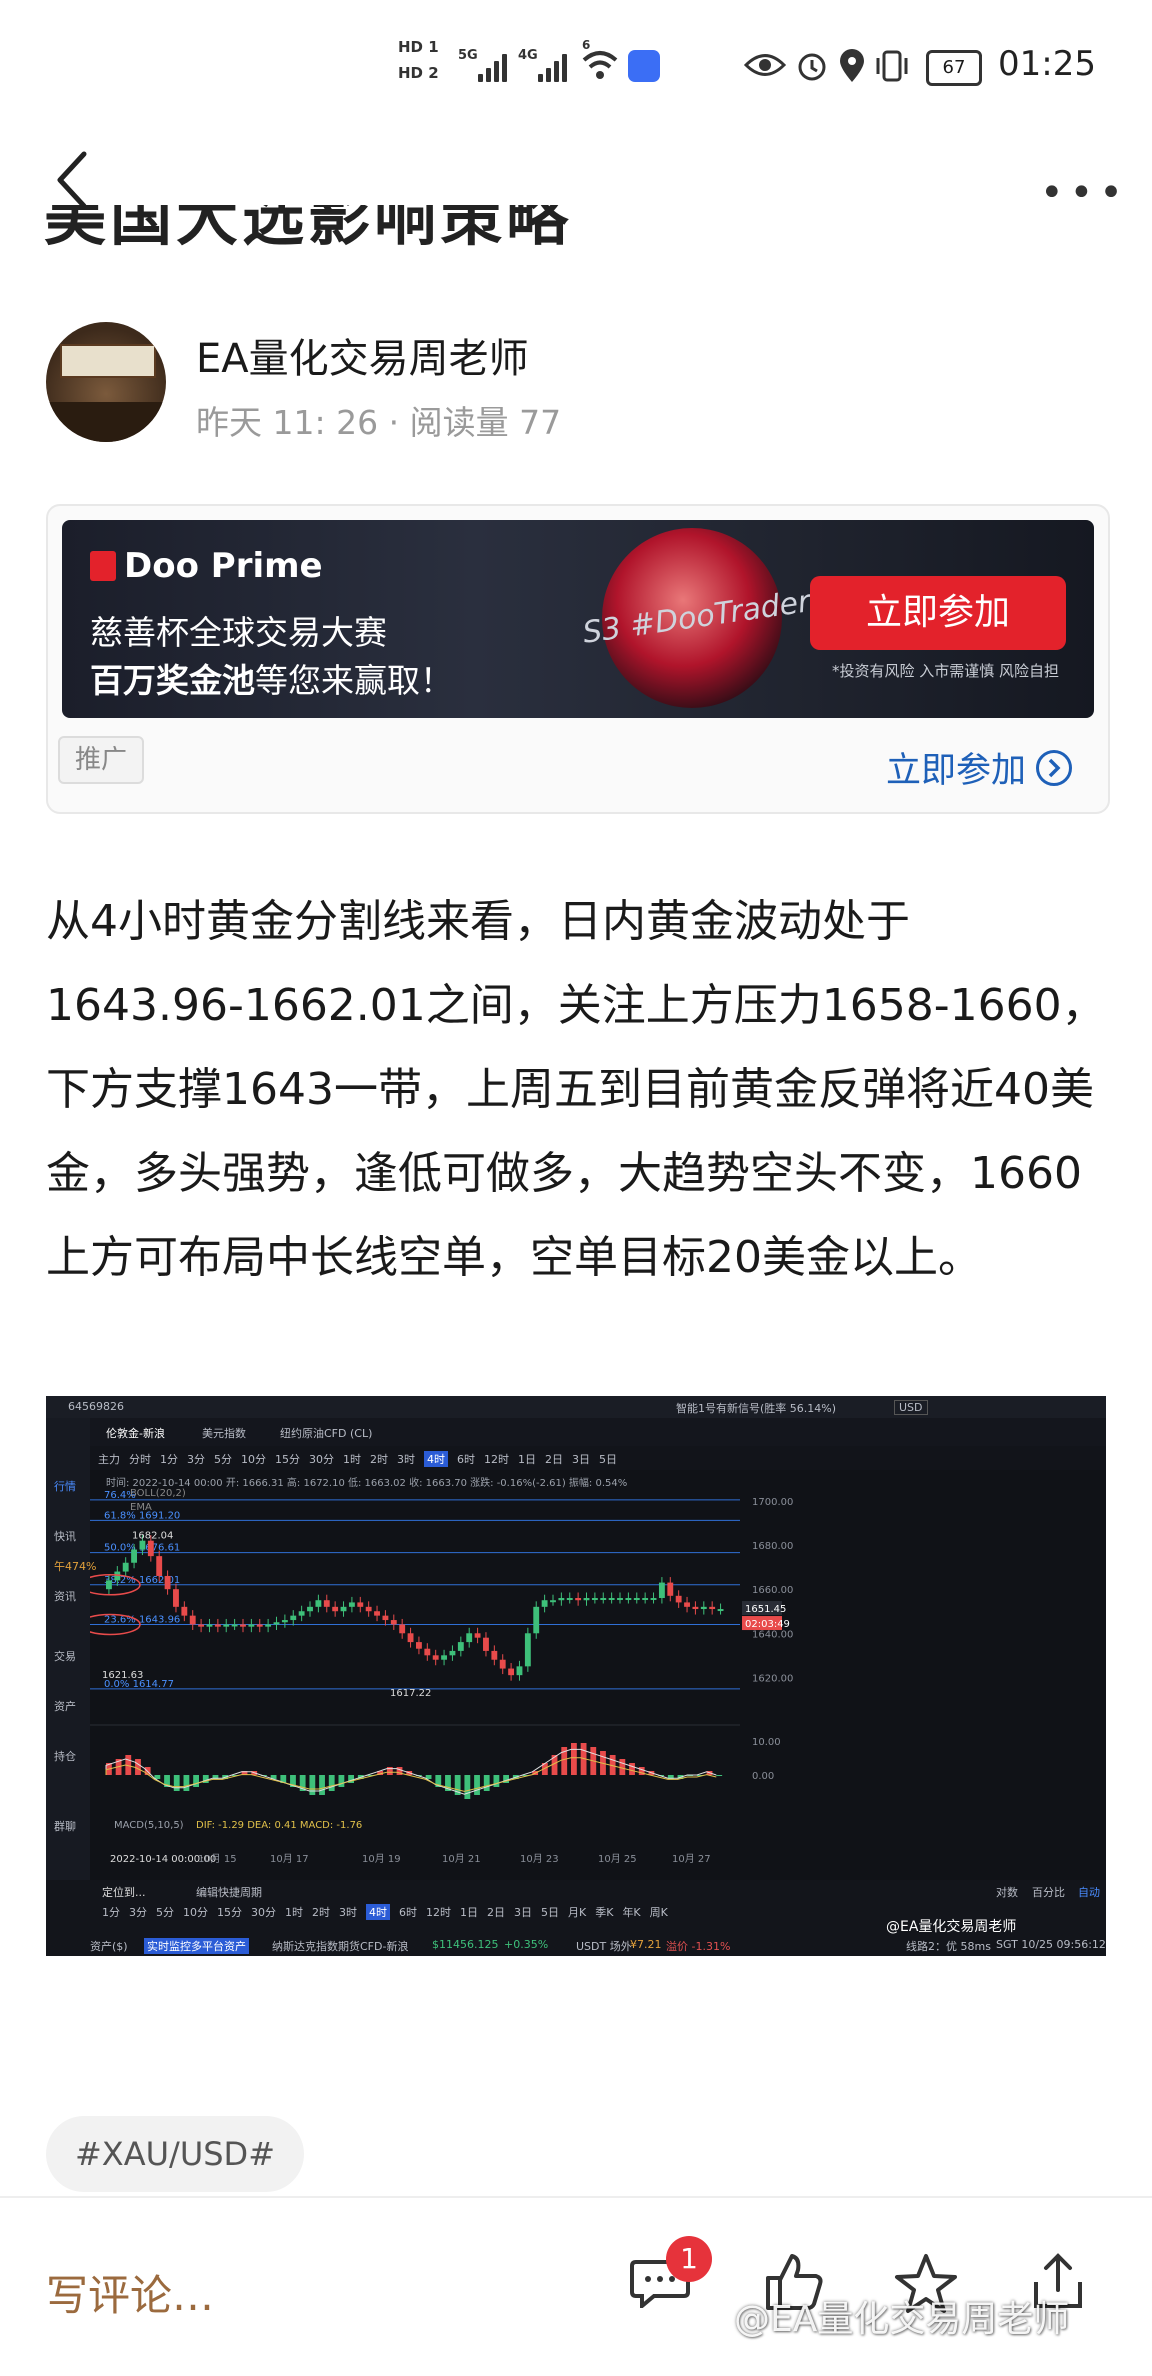  Describe the element at coordinates (468, 55) in the screenshot. I see `network-5g-label: 5G` at that location.